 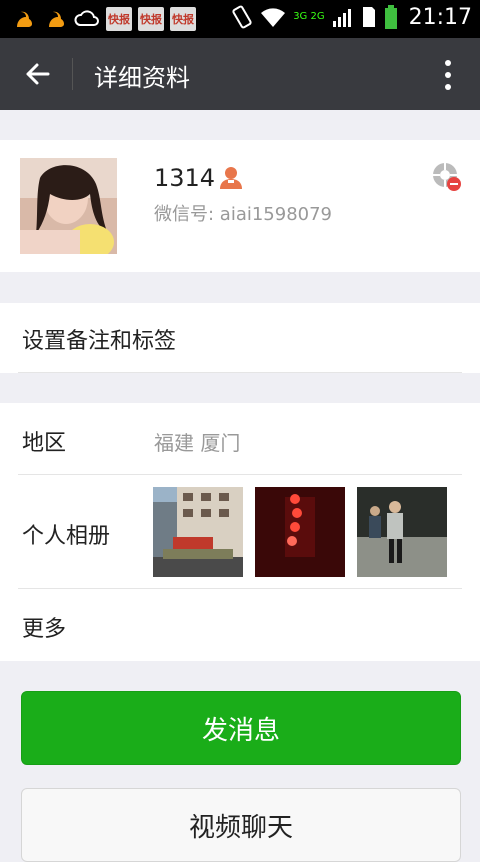 I want to click on gender-person-icon, so click(x=231, y=178).